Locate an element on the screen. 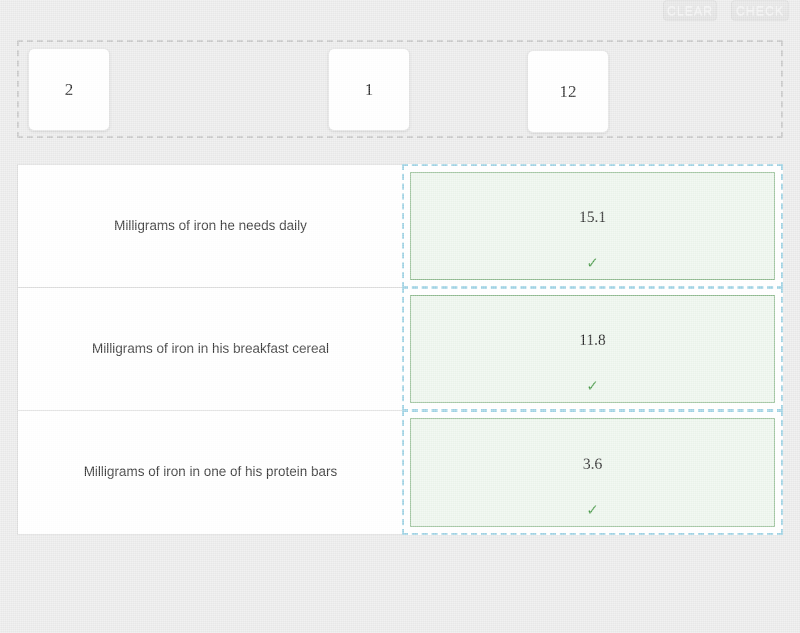 This screenshot has width=800, height=633. answer-value: 15.1 is located at coordinates (592, 217).